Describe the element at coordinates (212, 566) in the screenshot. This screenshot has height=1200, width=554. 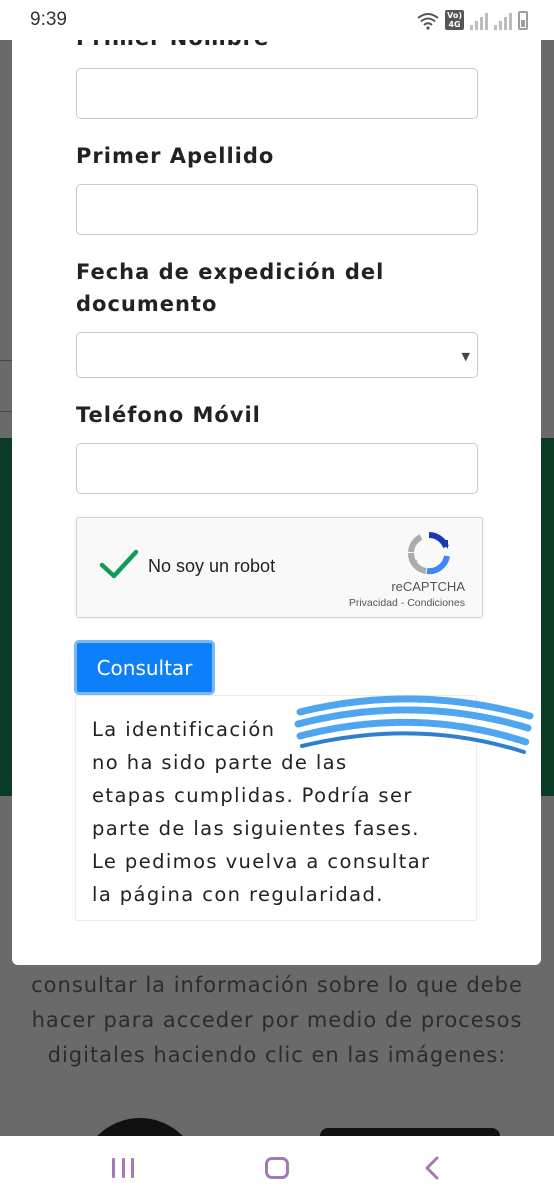
I see `recaptcha-label: No soy un robot` at that location.